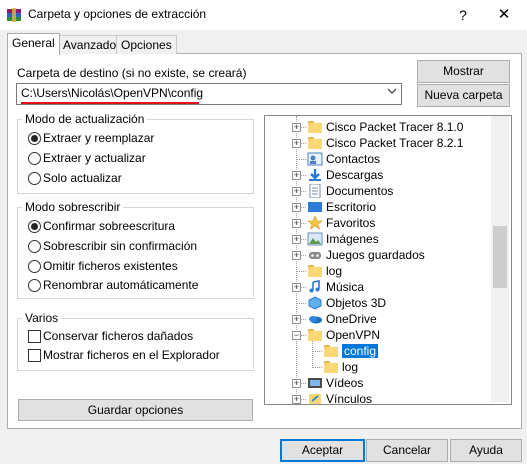 The image size is (527, 464). I want to click on help-title-button: ?, so click(463, 15).